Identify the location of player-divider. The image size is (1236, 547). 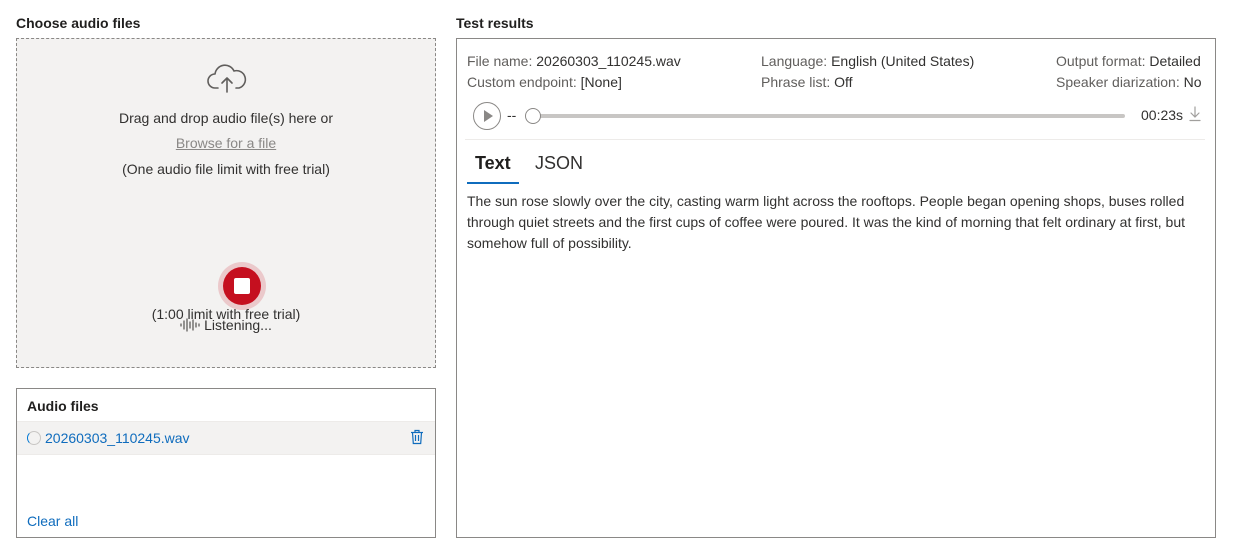
(835, 139).